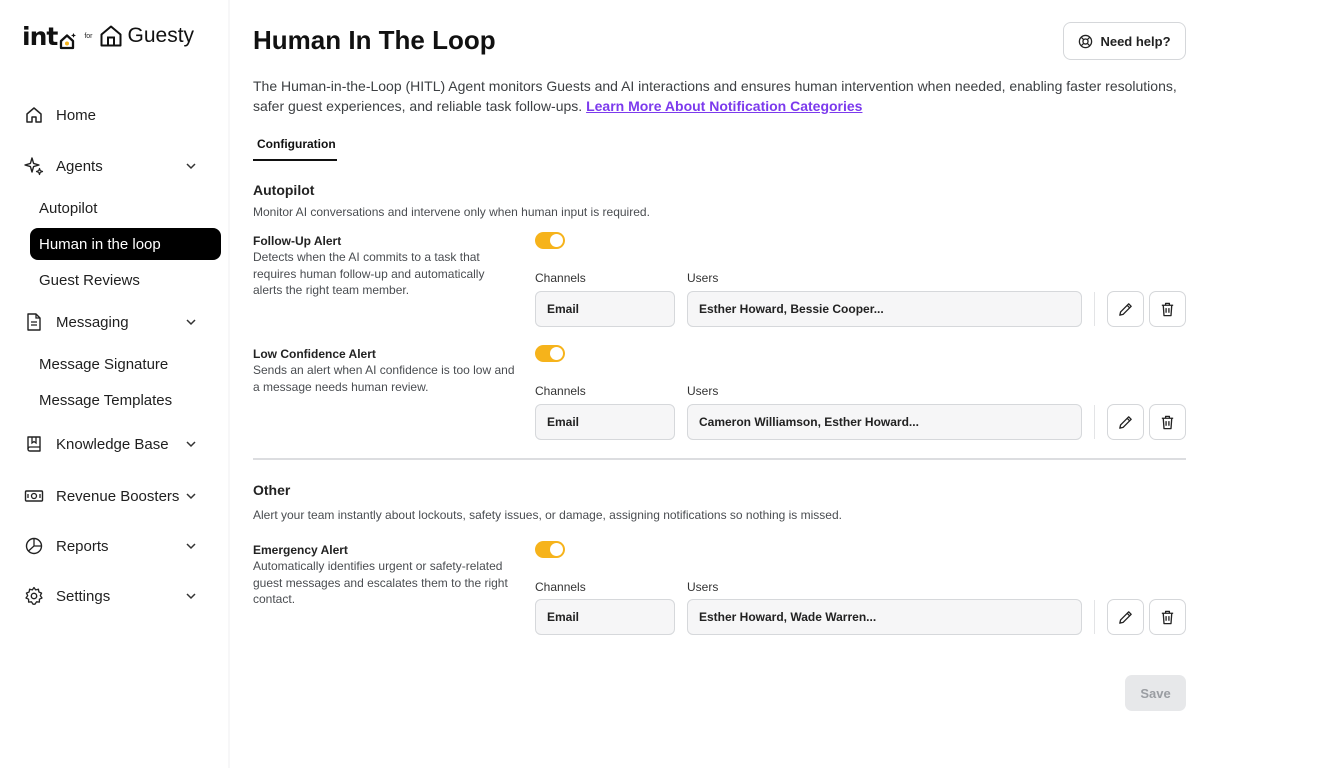 Image resolution: width=1329 pixels, height=768 pixels. What do you see at coordinates (34, 166) in the screenshot?
I see `sparkle-icon` at bounding box center [34, 166].